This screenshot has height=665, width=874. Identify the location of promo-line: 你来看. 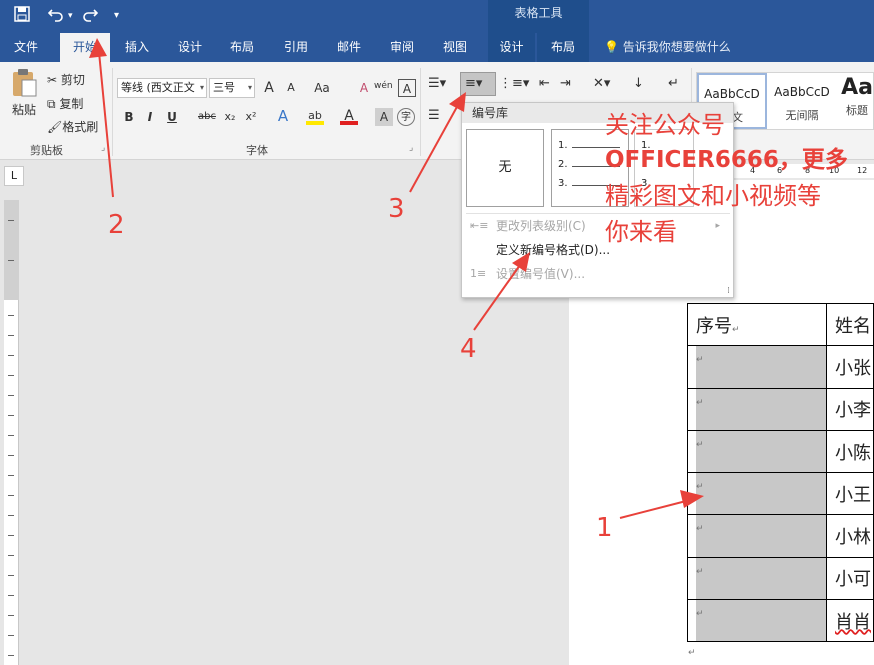
(641, 232).